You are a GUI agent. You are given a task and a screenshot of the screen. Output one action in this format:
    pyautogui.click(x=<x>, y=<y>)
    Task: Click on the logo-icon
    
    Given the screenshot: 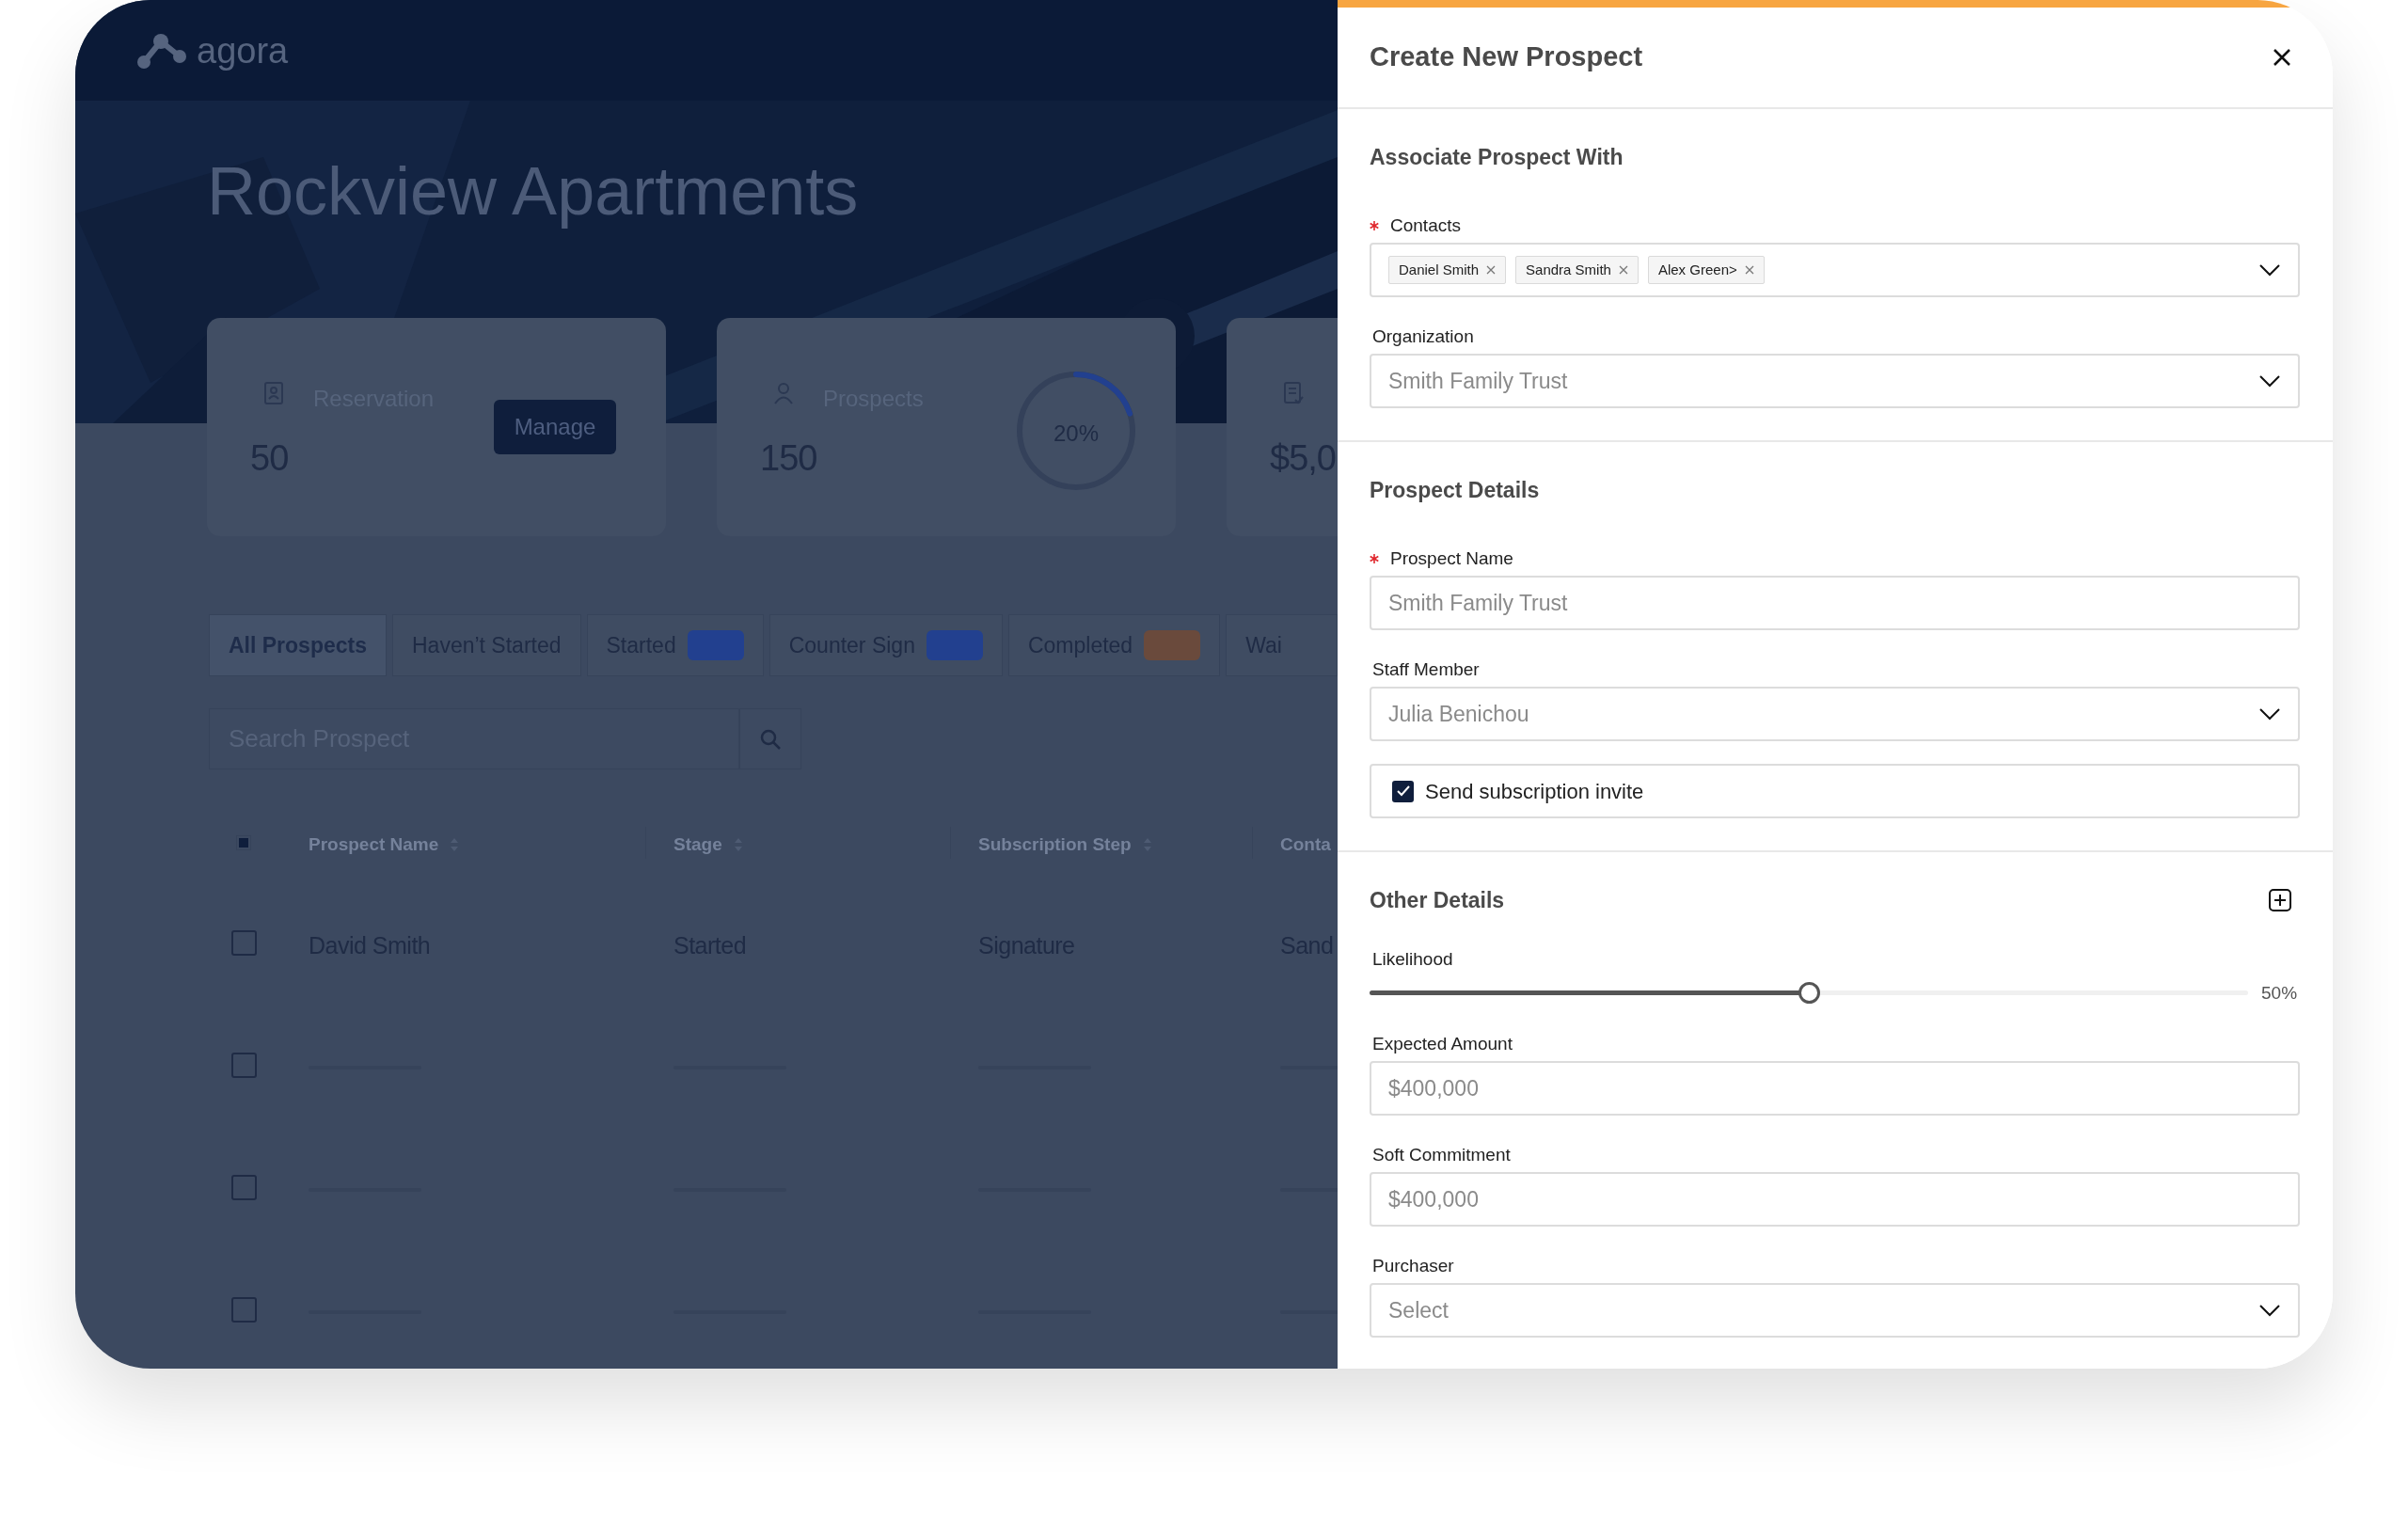 What is the action you would take?
    pyautogui.click(x=162, y=50)
    